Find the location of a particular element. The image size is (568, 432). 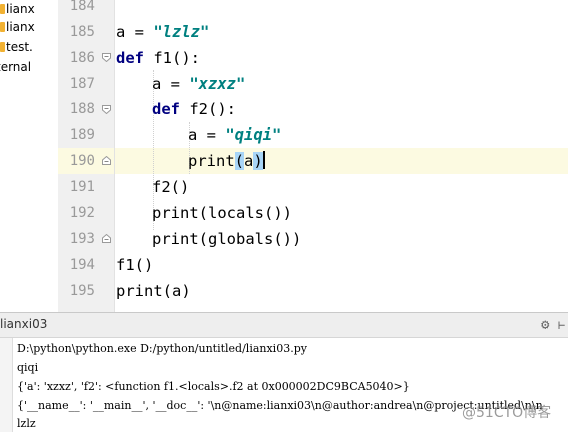

line-number: 184 is located at coordinates (82, 7).